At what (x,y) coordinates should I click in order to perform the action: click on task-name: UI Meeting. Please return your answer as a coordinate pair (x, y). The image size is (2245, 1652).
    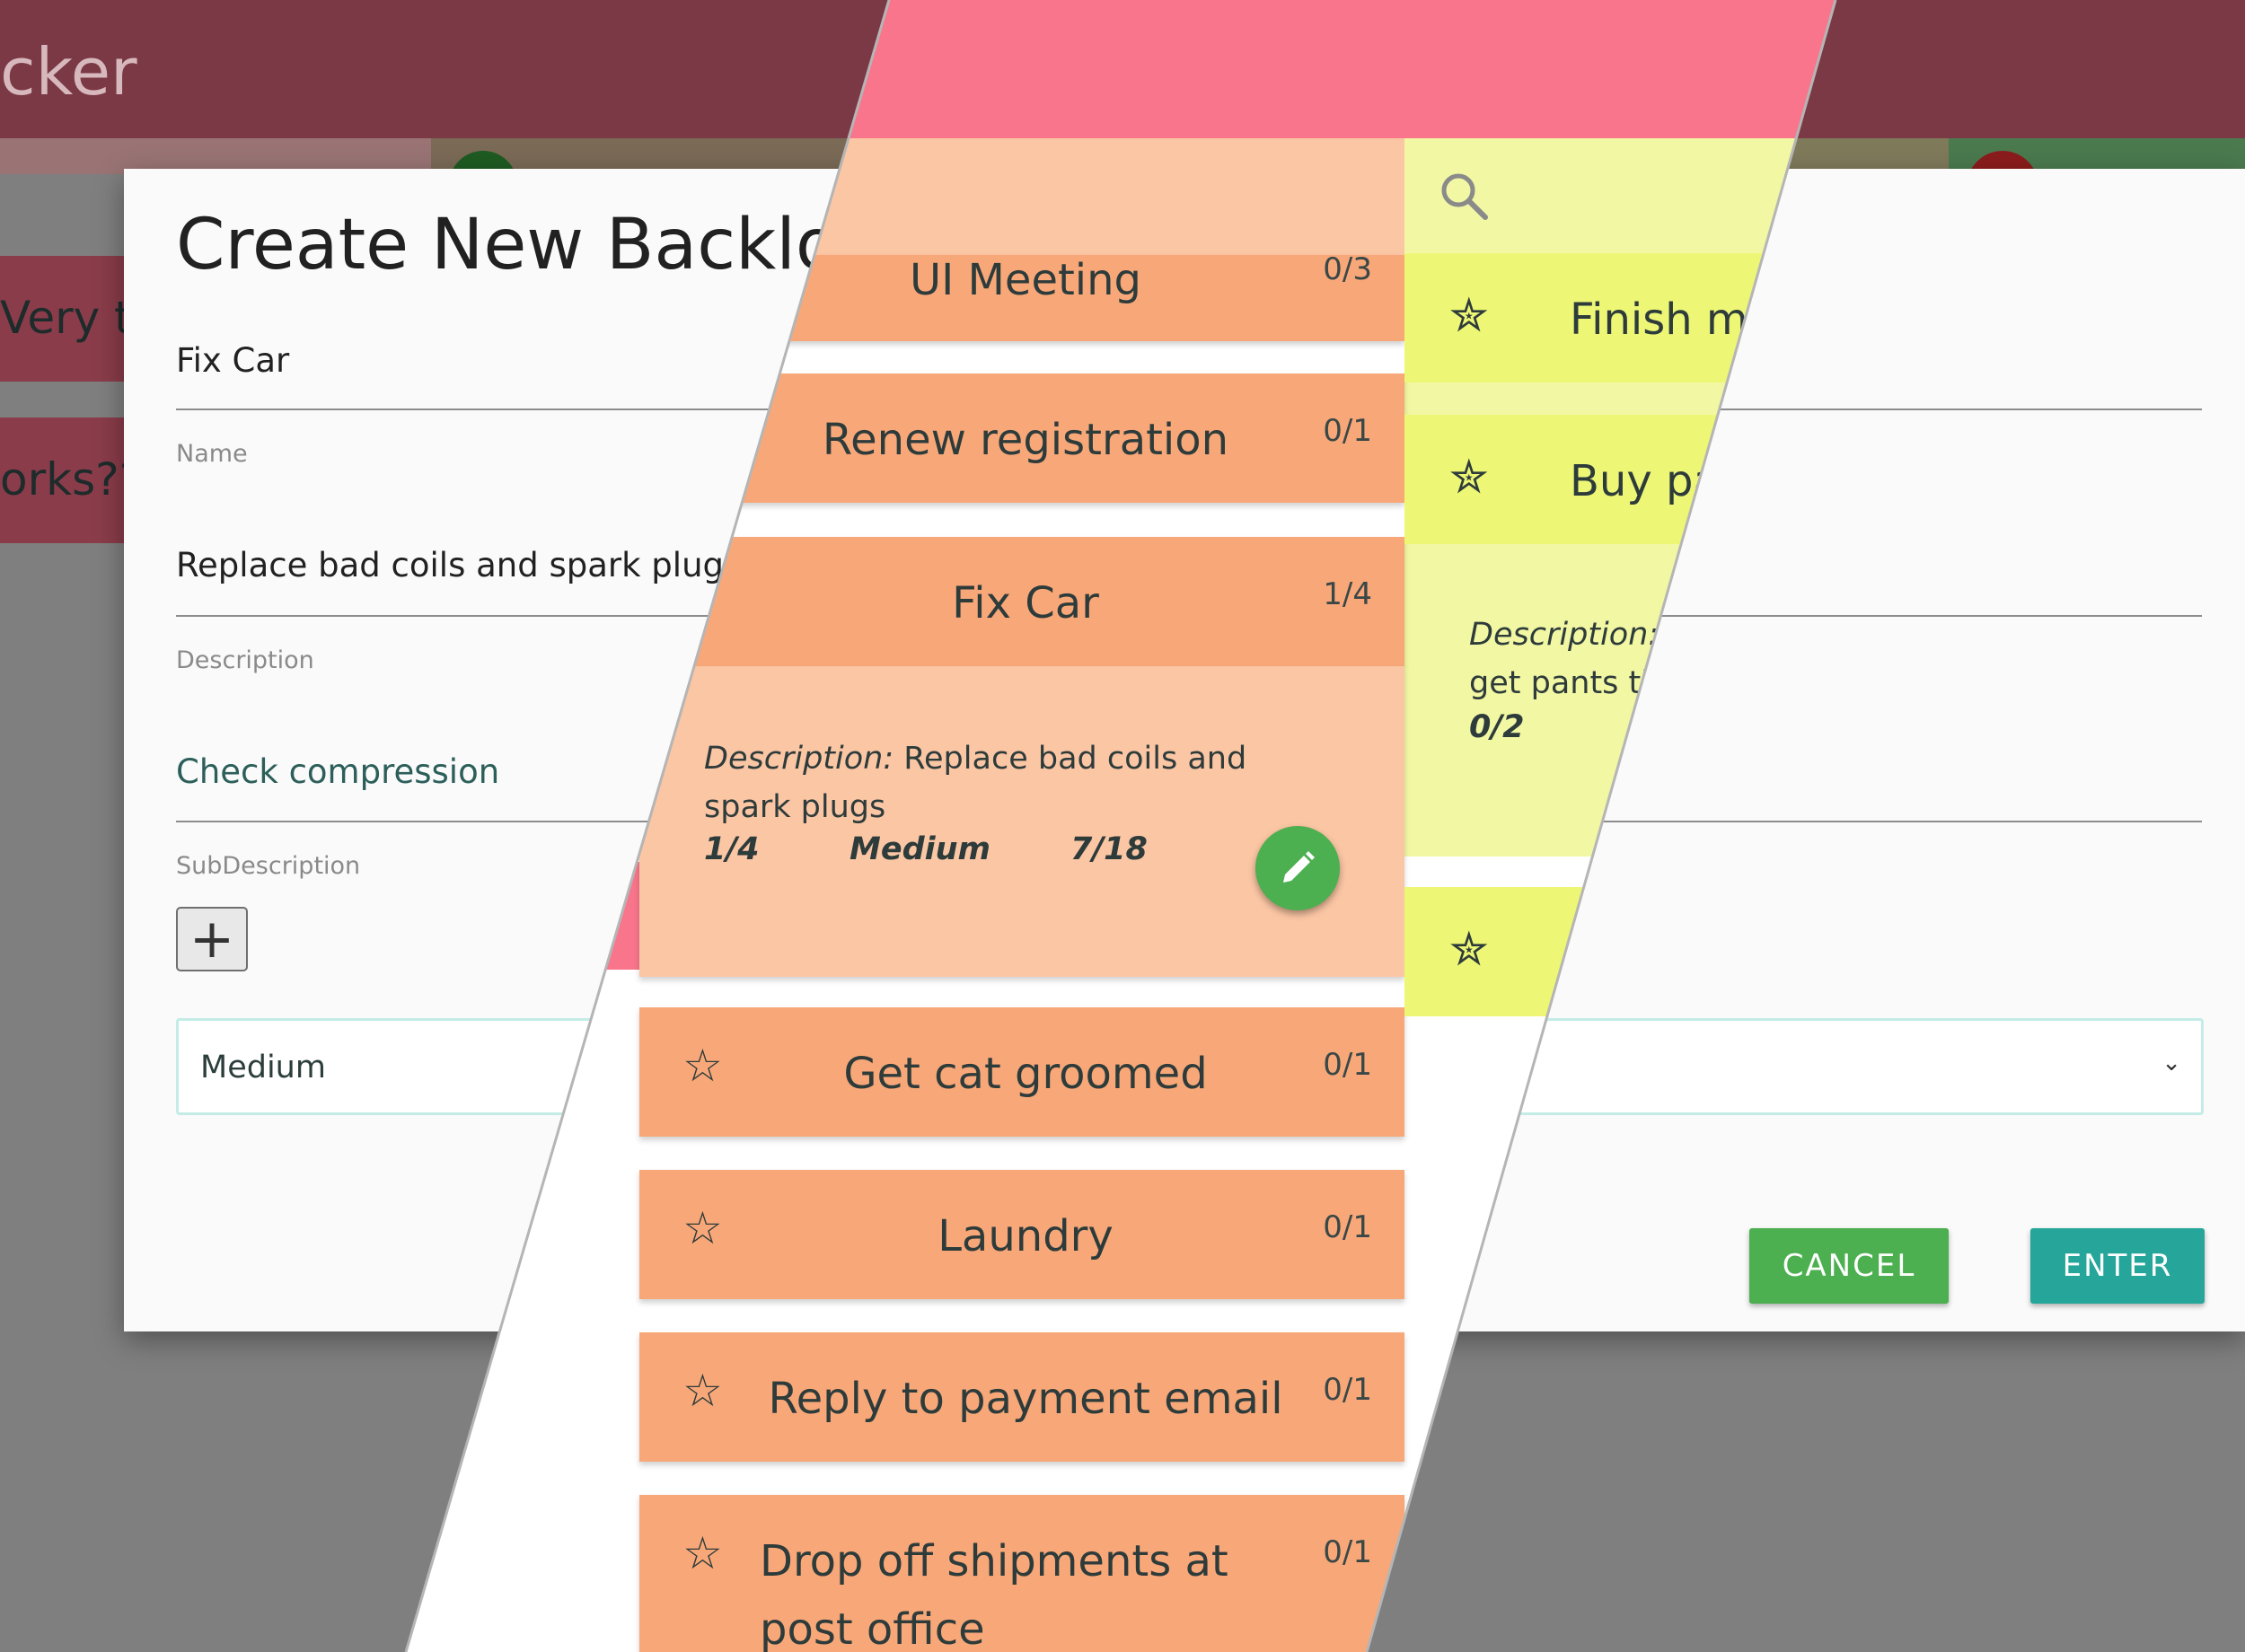
    Looking at the image, I should click on (1025, 280).